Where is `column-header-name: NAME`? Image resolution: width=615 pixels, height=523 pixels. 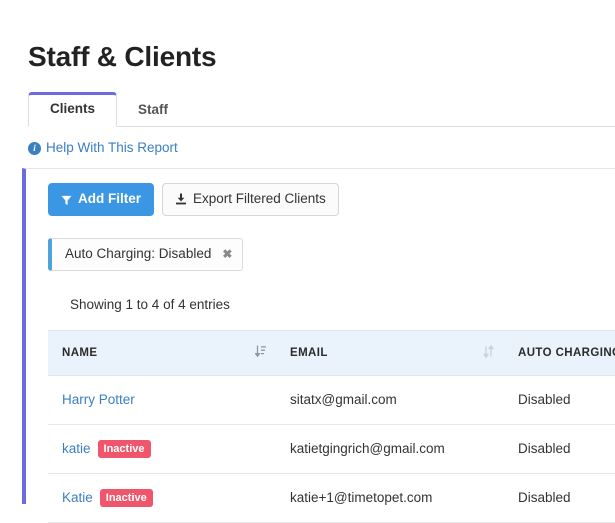 column-header-name: NAME is located at coordinates (162, 353).